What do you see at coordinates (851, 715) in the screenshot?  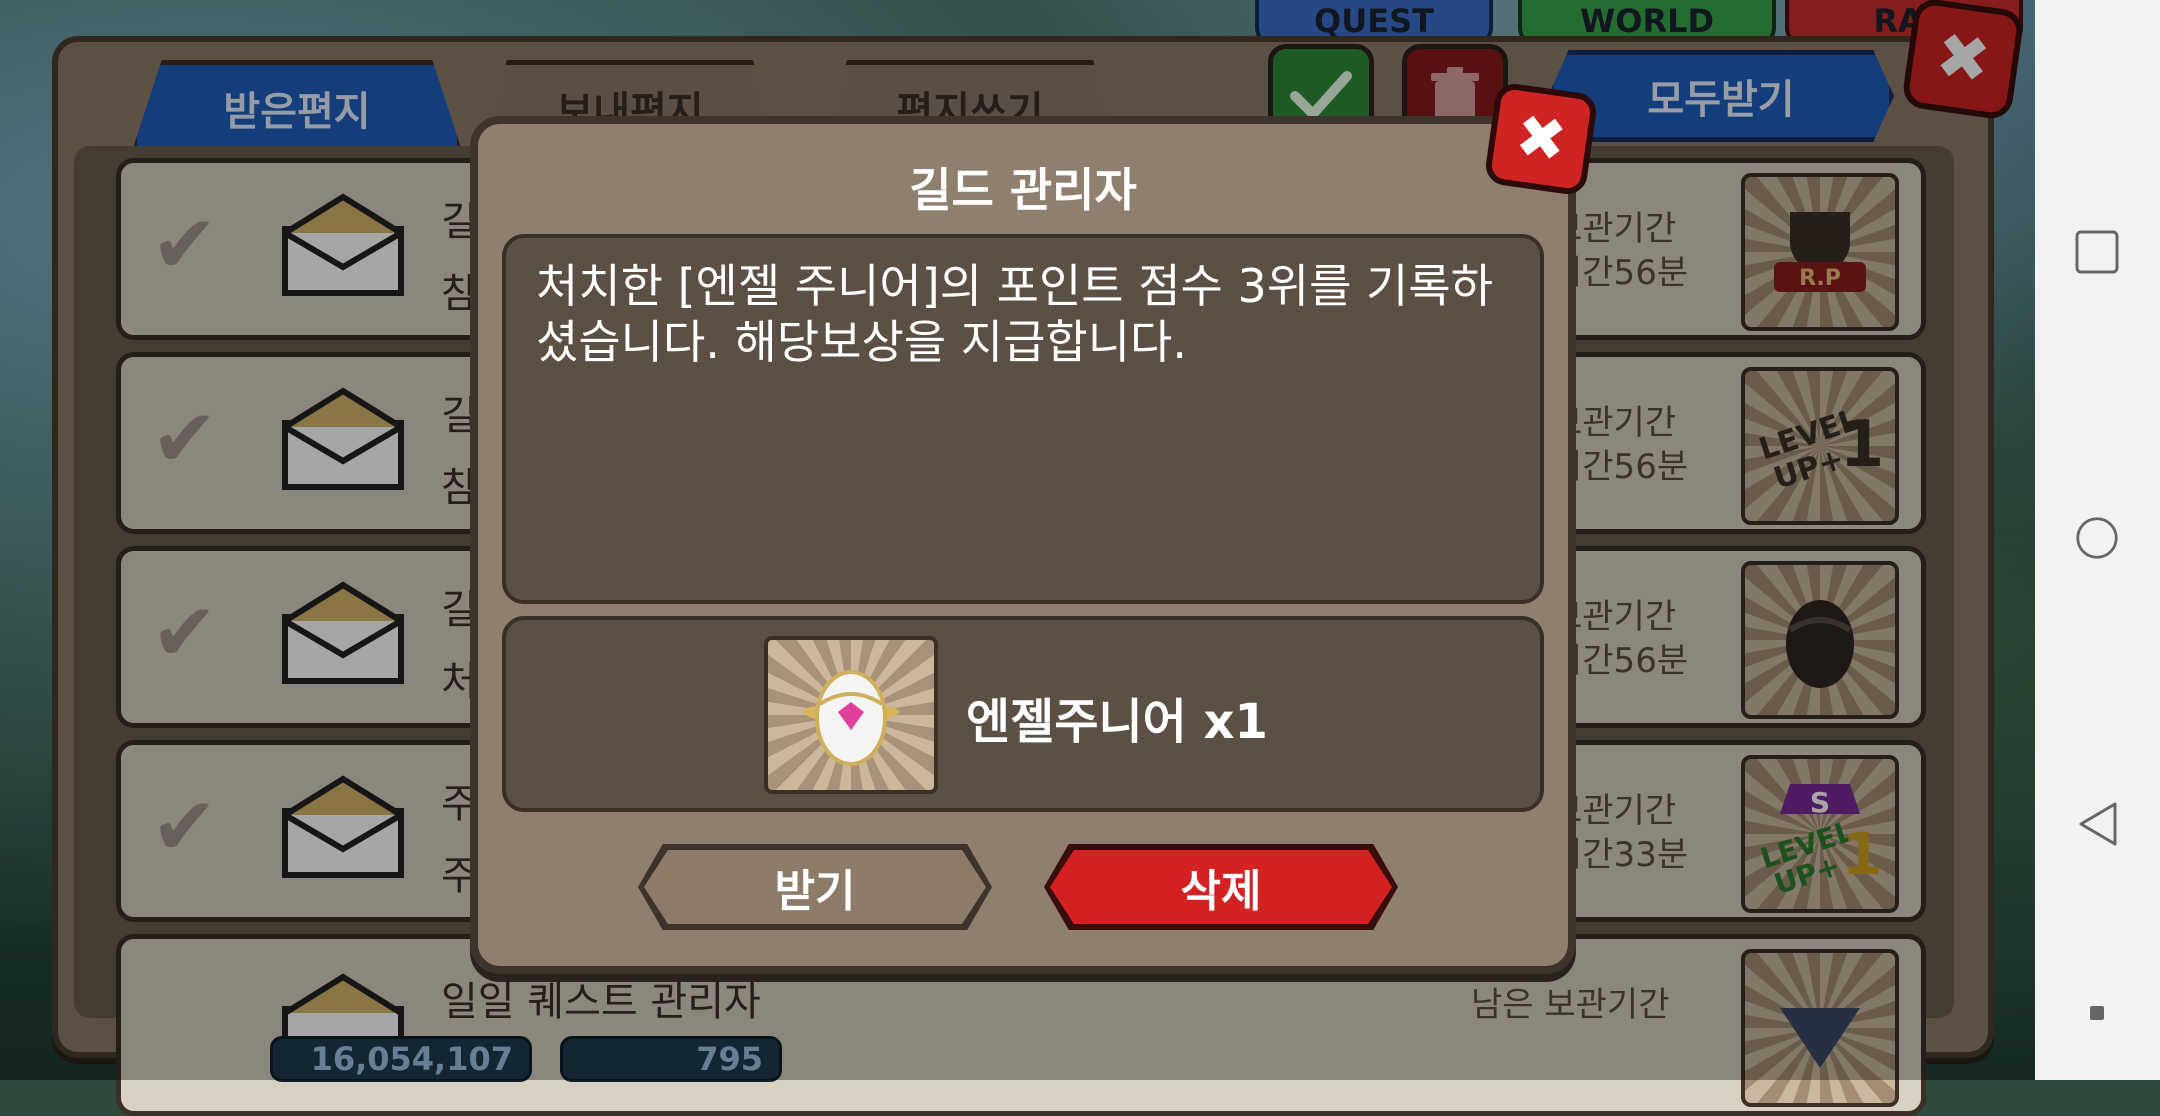 I see `angel-egg-icon` at bounding box center [851, 715].